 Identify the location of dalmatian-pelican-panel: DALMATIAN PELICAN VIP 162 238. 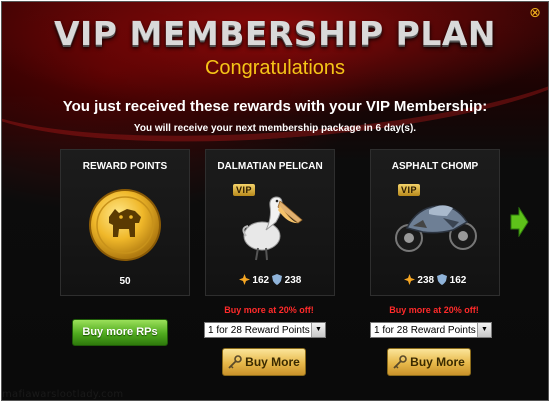
(270, 222).